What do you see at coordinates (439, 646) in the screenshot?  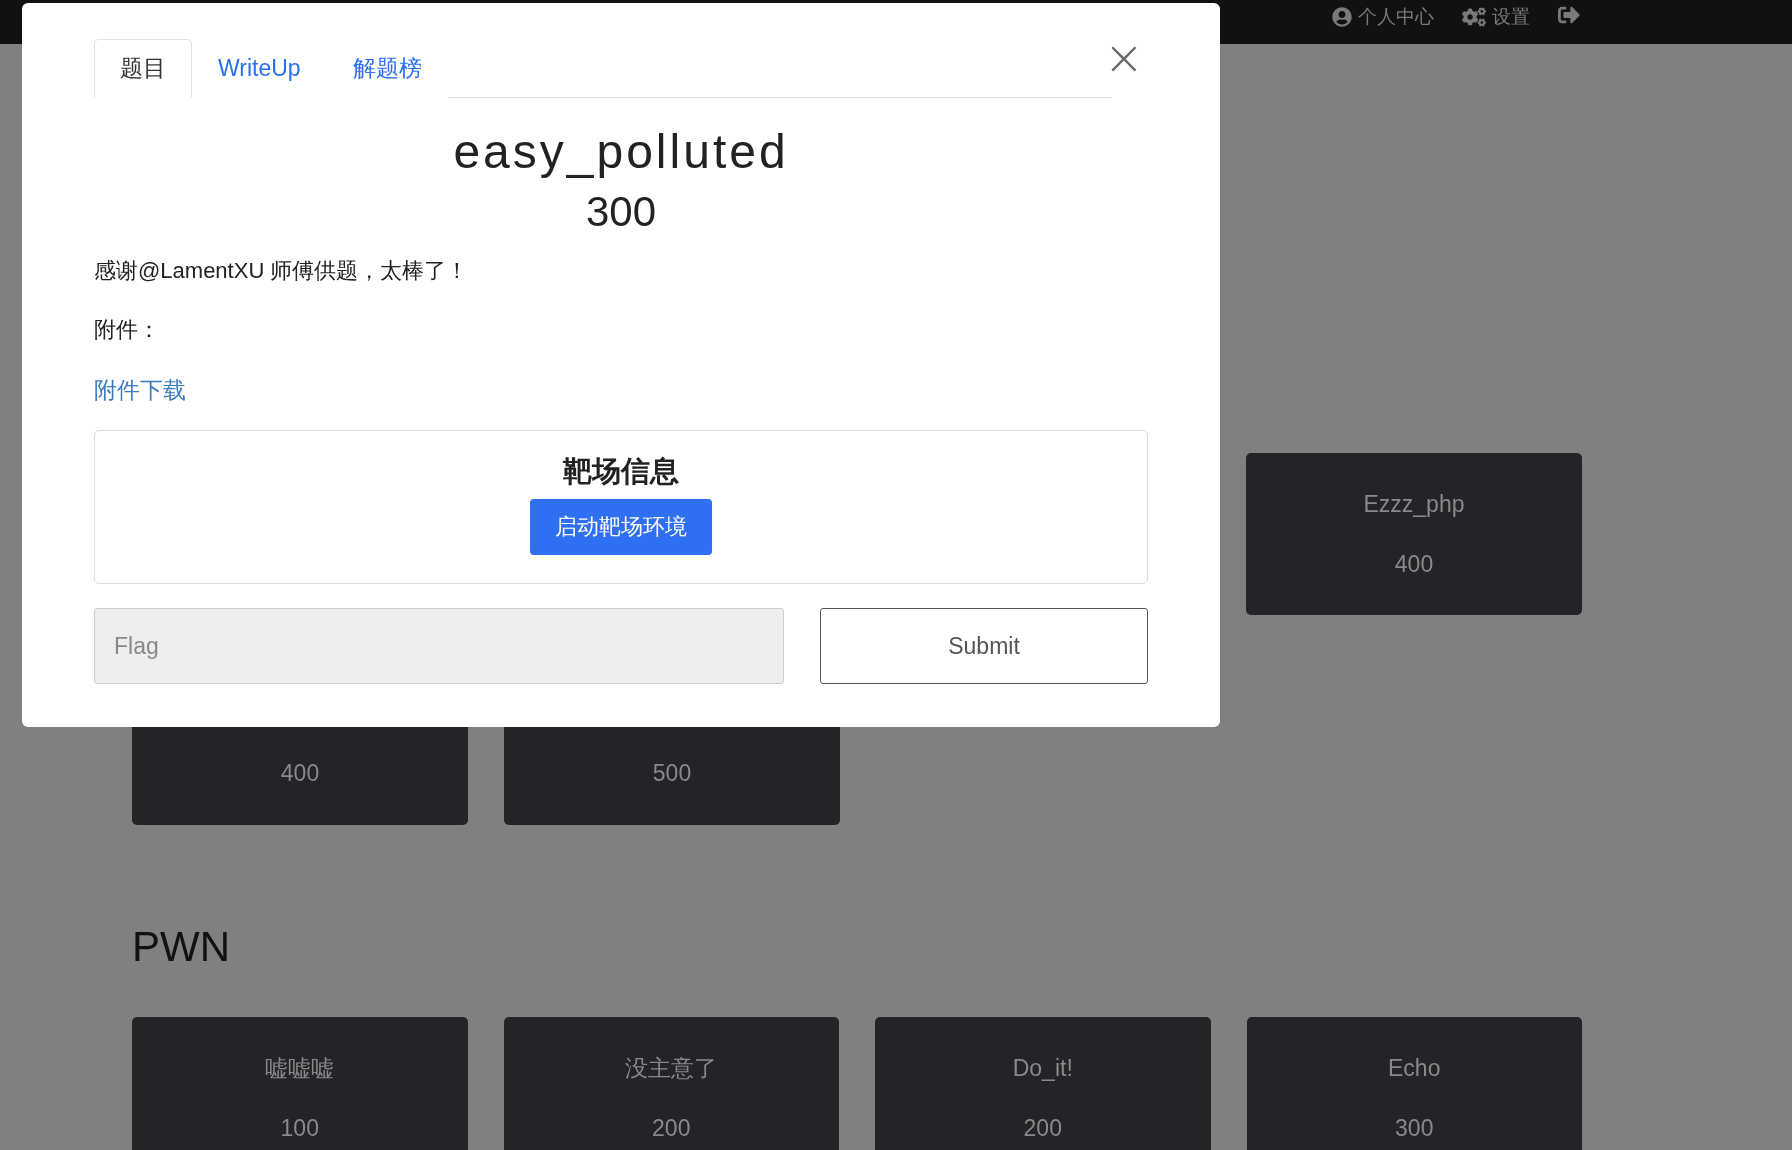 I see `flag-input: Flag` at bounding box center [439, 646].